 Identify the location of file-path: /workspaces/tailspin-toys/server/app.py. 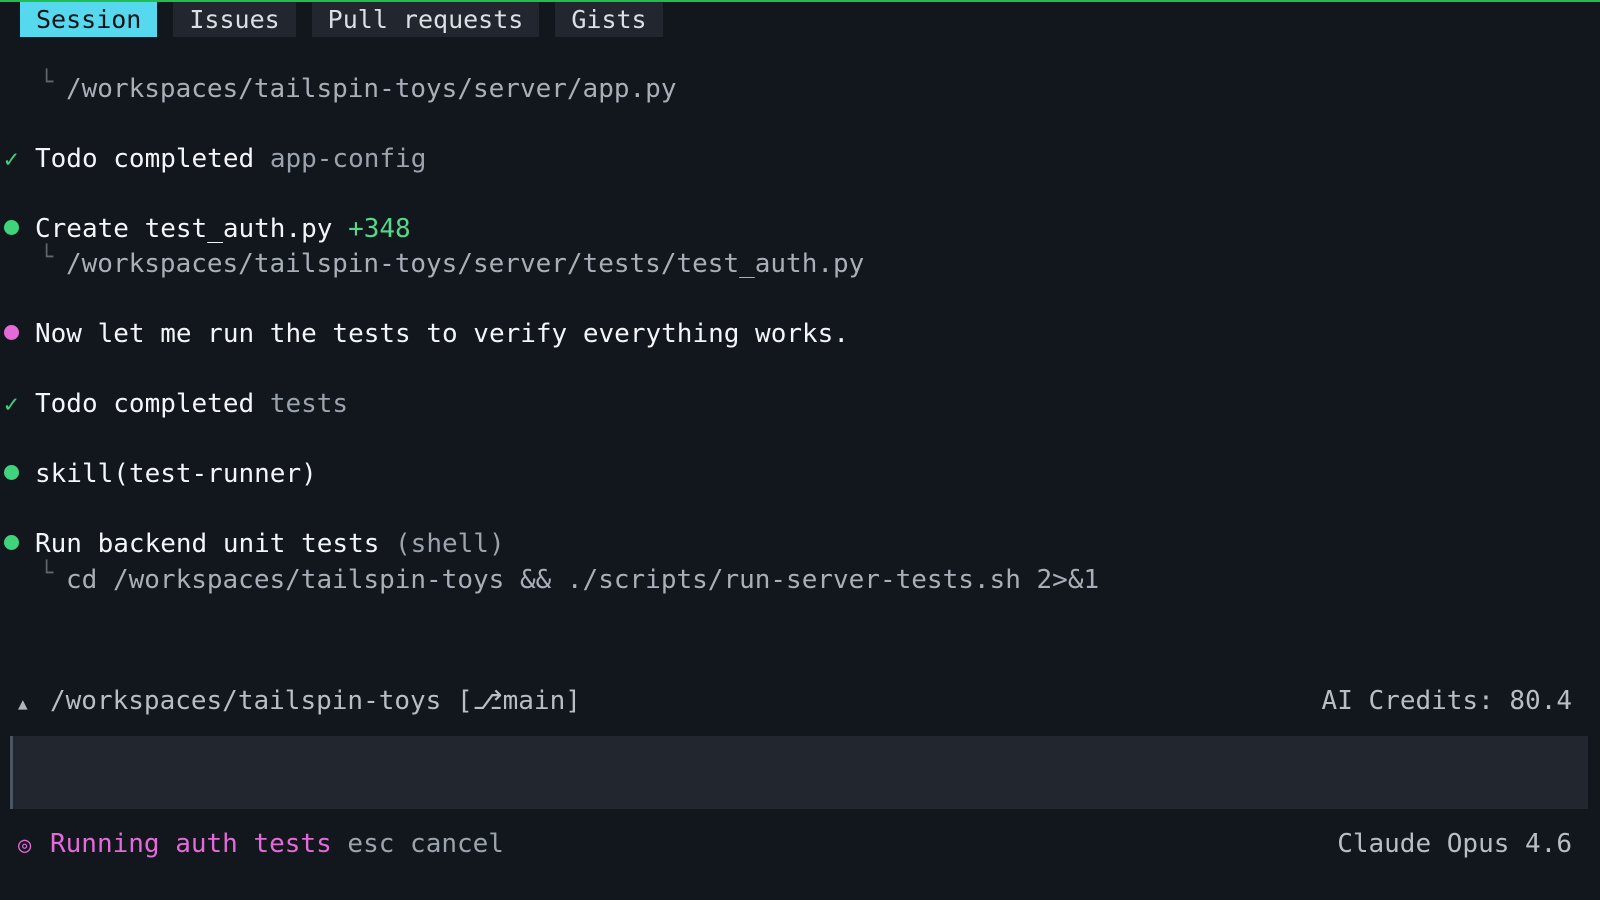
(371, 89).